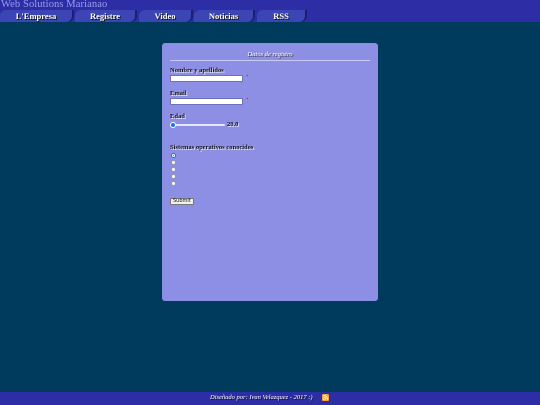 The width and height of the screenshot is (540, 405). Describe the element at coordinates (165, 16) in the screenshot. I see `nav-tab-video: Video` at that location.